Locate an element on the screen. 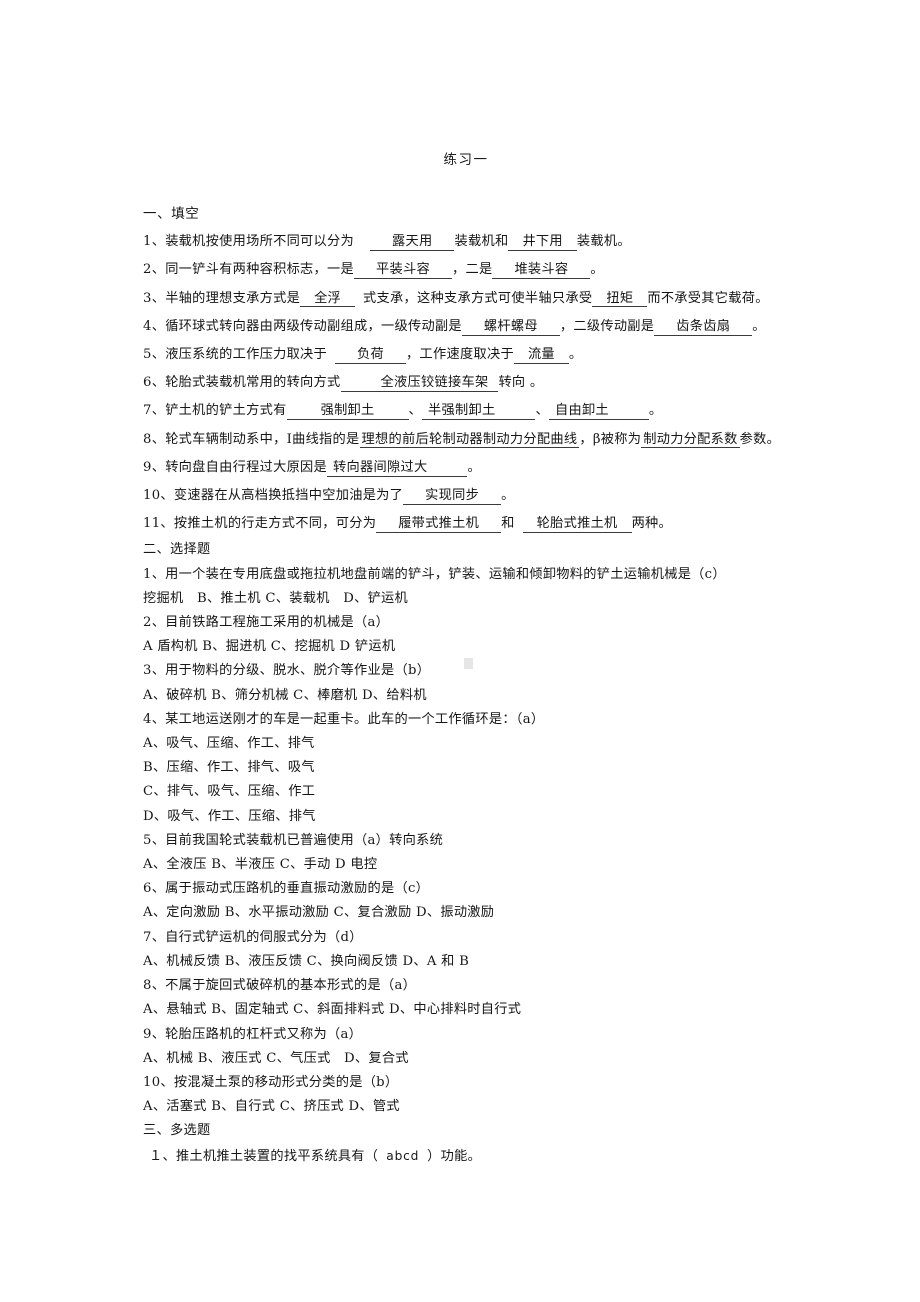 The width and height of the screenshot is (920, 1302). choice-question-7-stem: 7、自行式铲运机的伺服式分为（d） is located at coordinates (253, 937).